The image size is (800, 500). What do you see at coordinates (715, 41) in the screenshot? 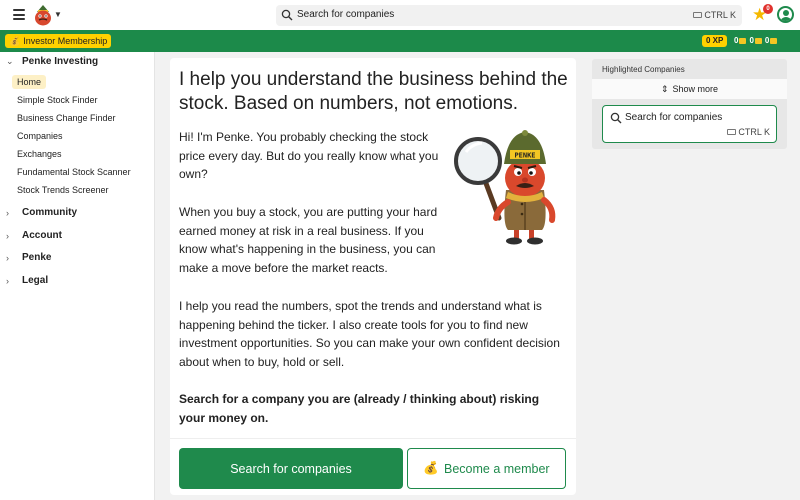
I see `xp-badge: 0 XP` at bounding box center [715, 41].